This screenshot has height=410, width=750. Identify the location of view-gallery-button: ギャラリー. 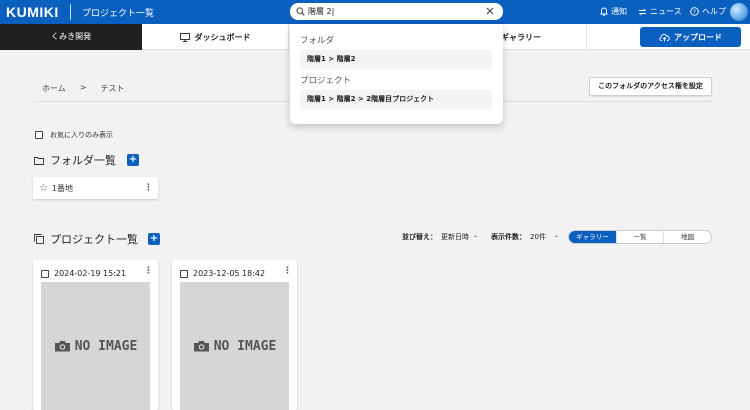
(592, 237).